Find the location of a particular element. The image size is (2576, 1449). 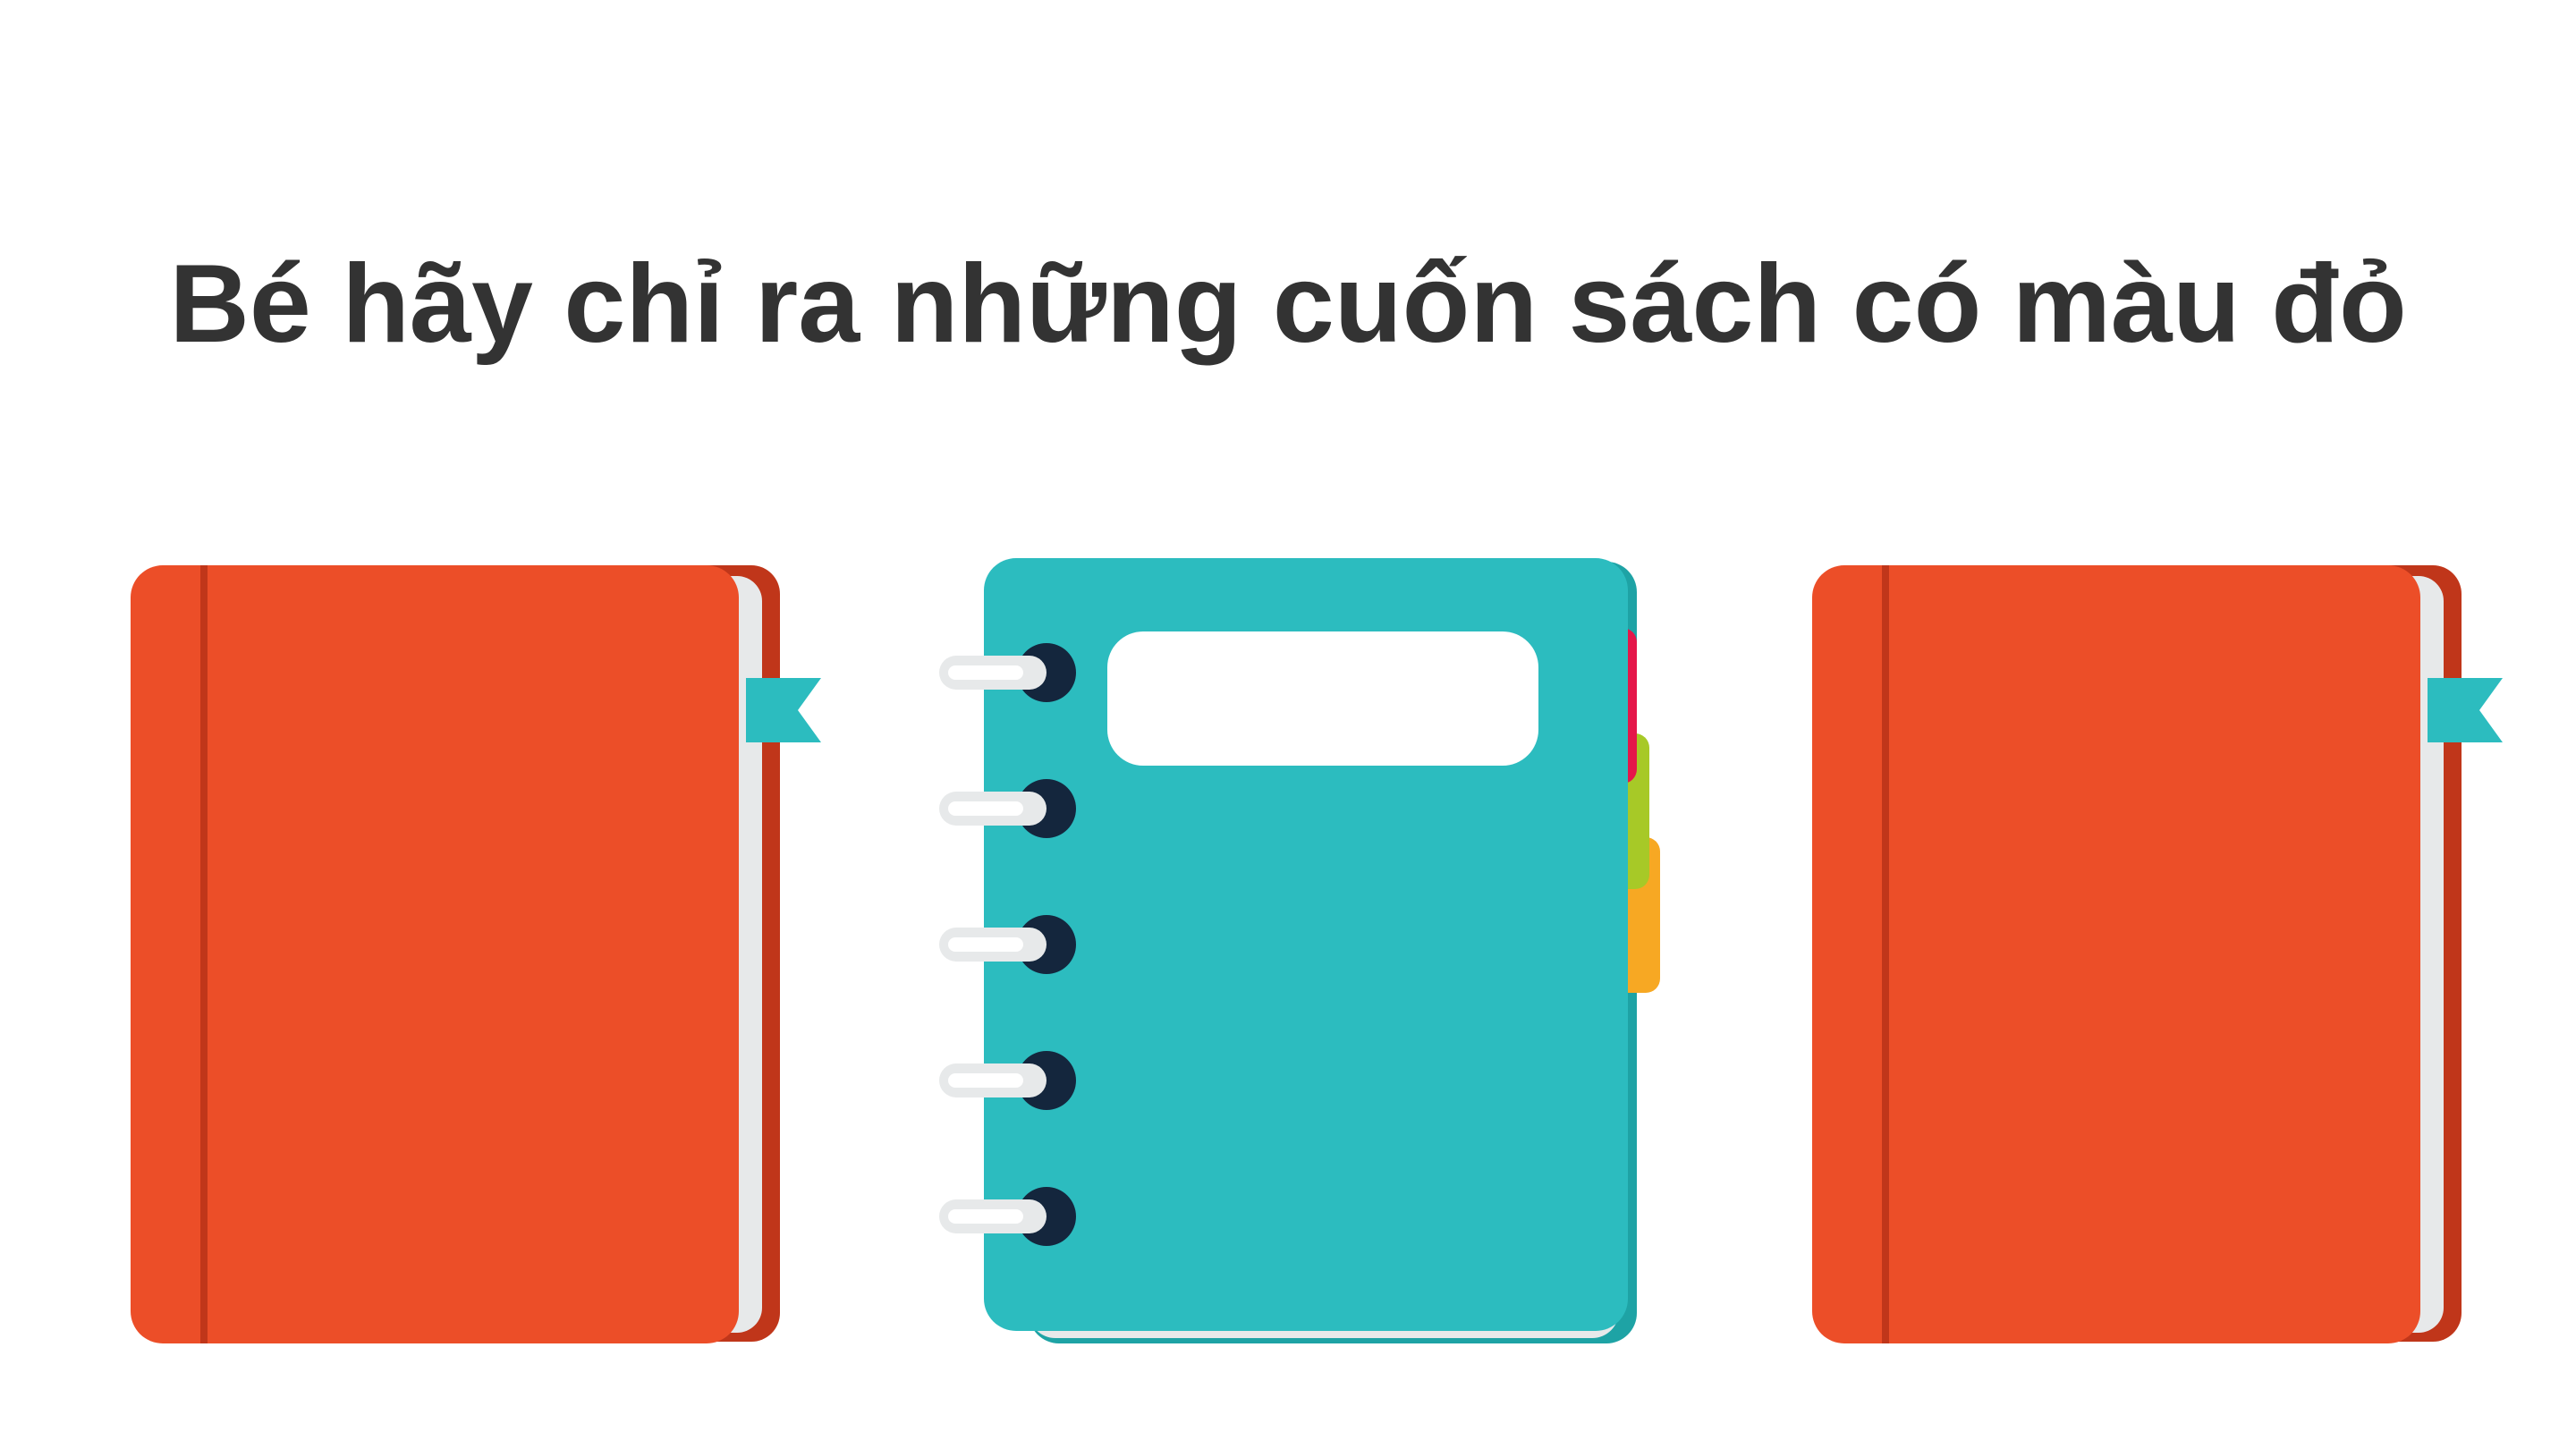

question-title: Bé hãy chỉ ra những cuốn sách có màu đỏ is located at coordinates (1288, 304).